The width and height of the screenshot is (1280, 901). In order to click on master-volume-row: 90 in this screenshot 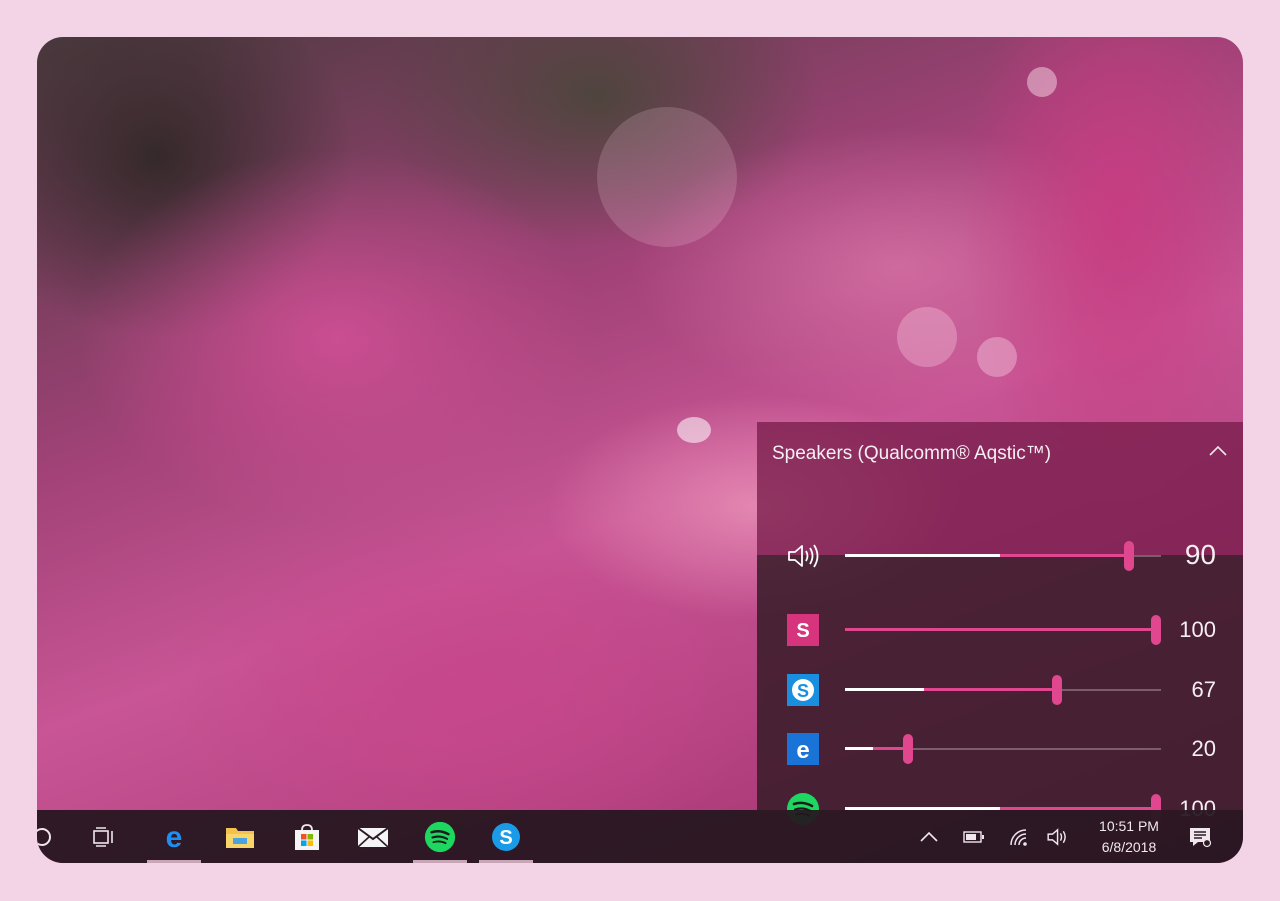, I will do `click(1000, 556)`.